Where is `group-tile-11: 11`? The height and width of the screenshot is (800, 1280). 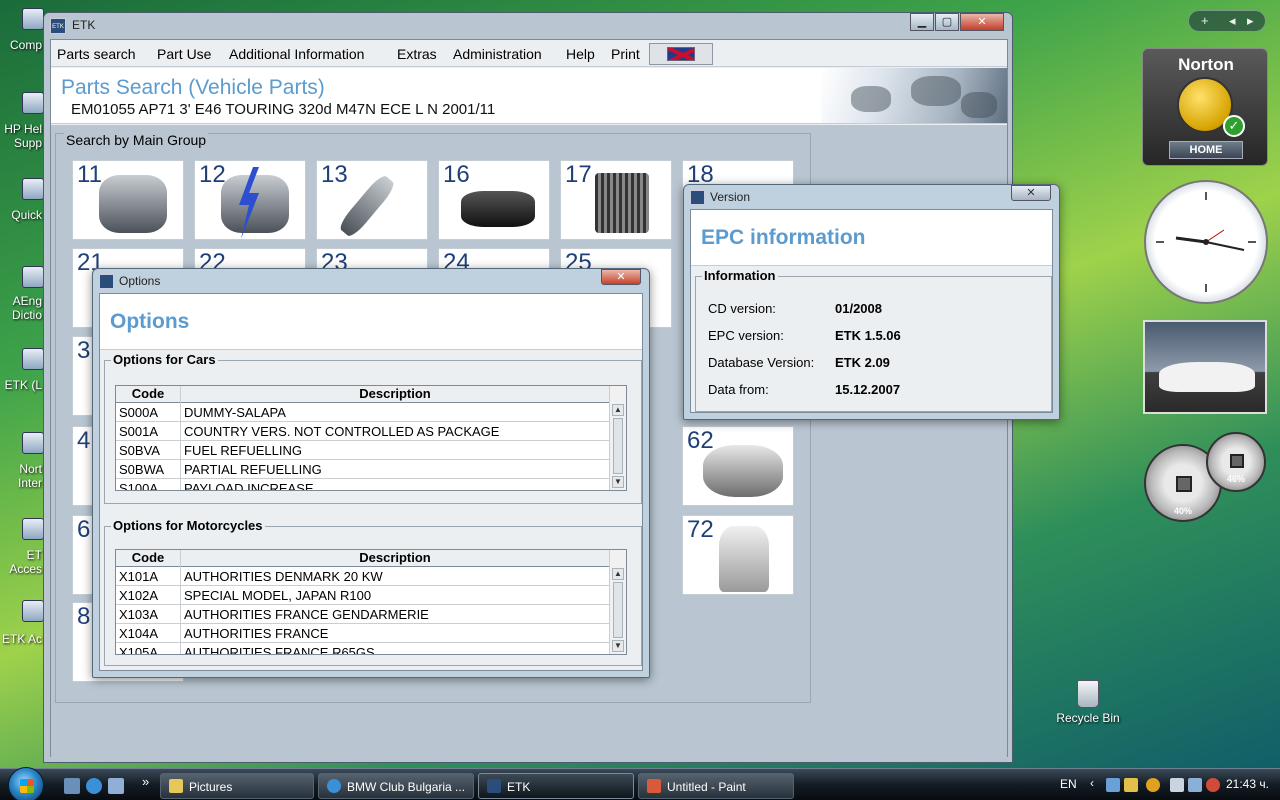 group-tile-11: 11 is located at coordinates (128, 200).